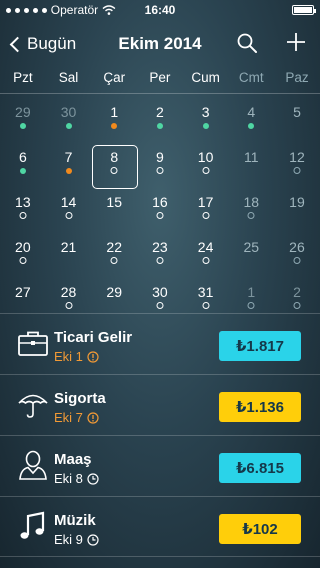 The image size is (320, 568). What do you see at coordinates (206, 212) in the screenshot?
I see `calendar-day: 17` at bounding box center [206, 212].